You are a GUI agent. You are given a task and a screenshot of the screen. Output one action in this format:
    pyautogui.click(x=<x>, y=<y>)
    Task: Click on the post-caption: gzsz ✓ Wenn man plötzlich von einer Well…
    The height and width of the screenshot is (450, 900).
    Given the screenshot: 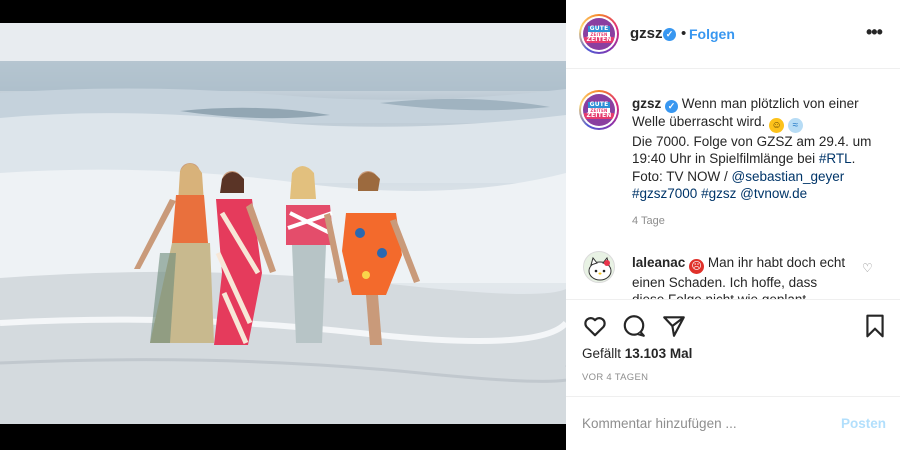 What is the action you would take?
    pyautogui.click(x=757, y=149)
    